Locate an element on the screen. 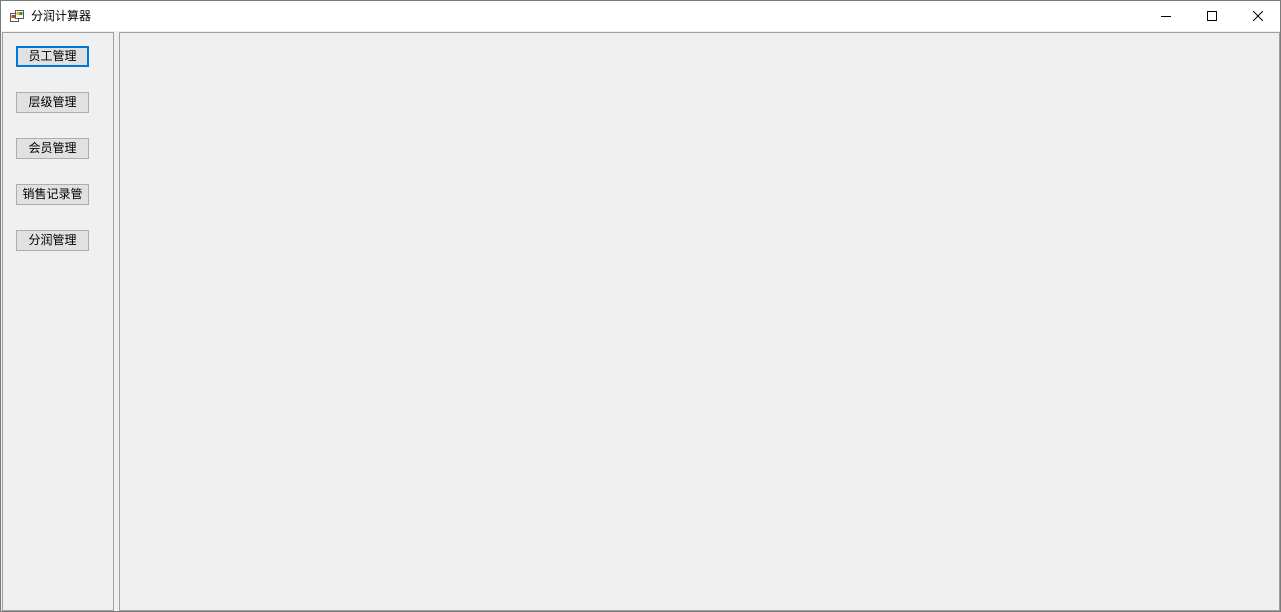 The width and height of the screenshot is (1281, 612). navigation-panel: 员工管理 层级管理 会员管理 销售记录管 分润管理 is located at coordinates (58, 321).